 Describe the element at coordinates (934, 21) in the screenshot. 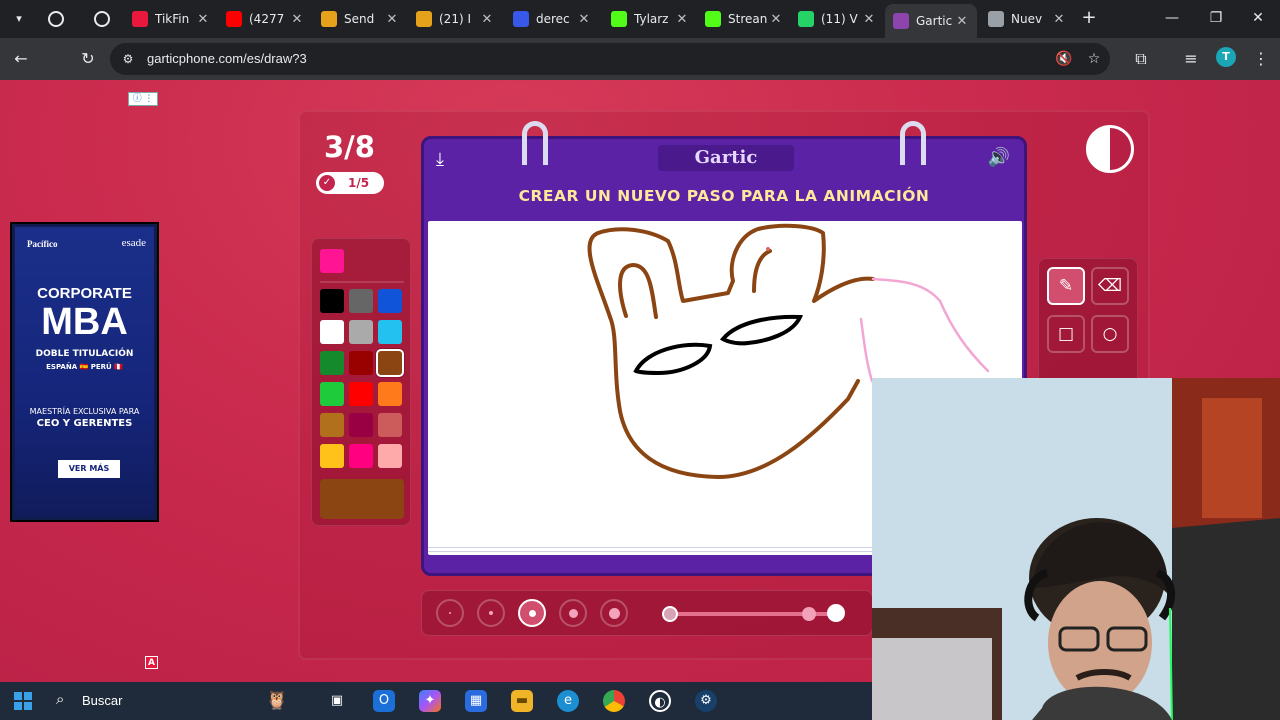

I see `tab-title: Gartic` at that location.